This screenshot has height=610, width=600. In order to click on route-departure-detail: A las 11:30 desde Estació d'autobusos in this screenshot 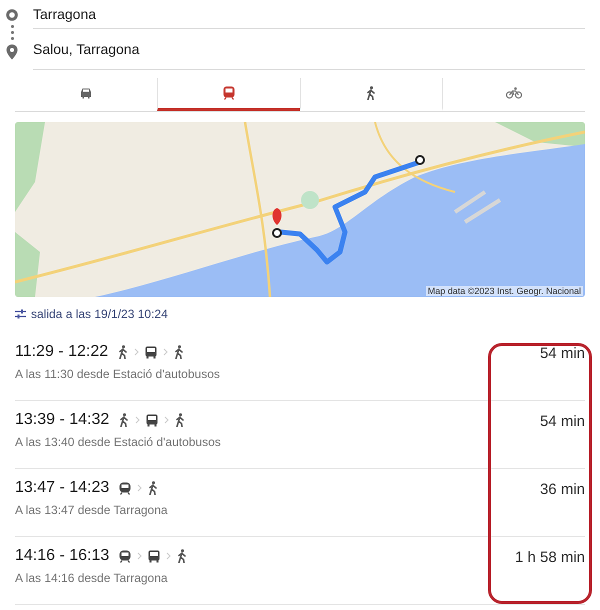, I will do `click(117, 374)`.